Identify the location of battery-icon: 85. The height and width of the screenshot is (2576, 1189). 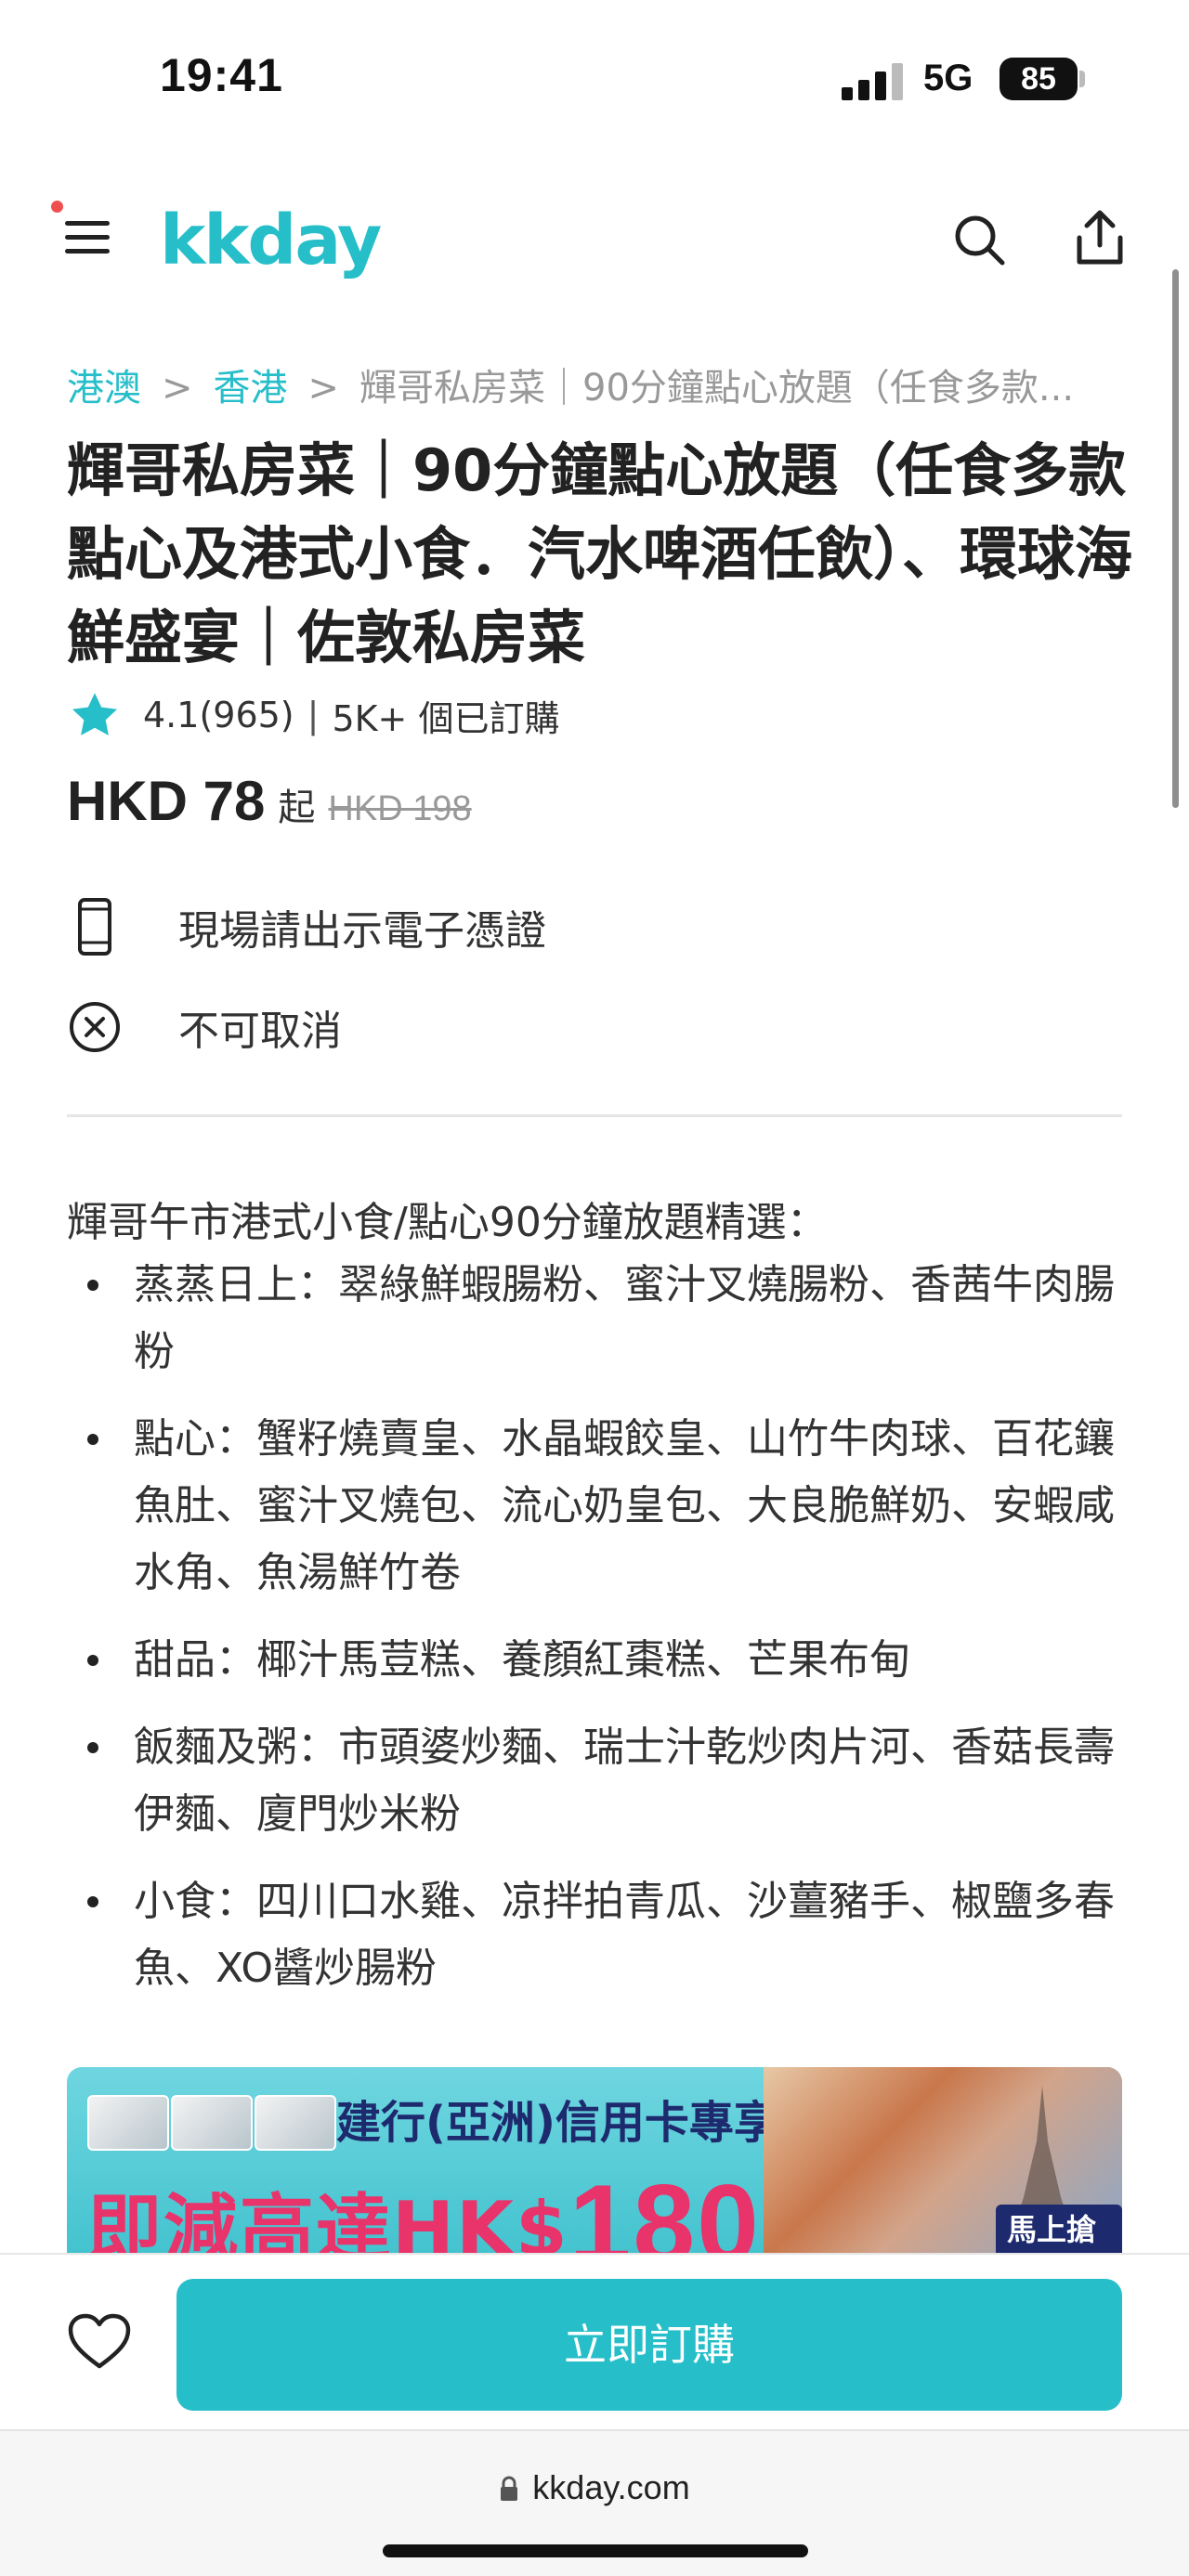
(1039, 79).